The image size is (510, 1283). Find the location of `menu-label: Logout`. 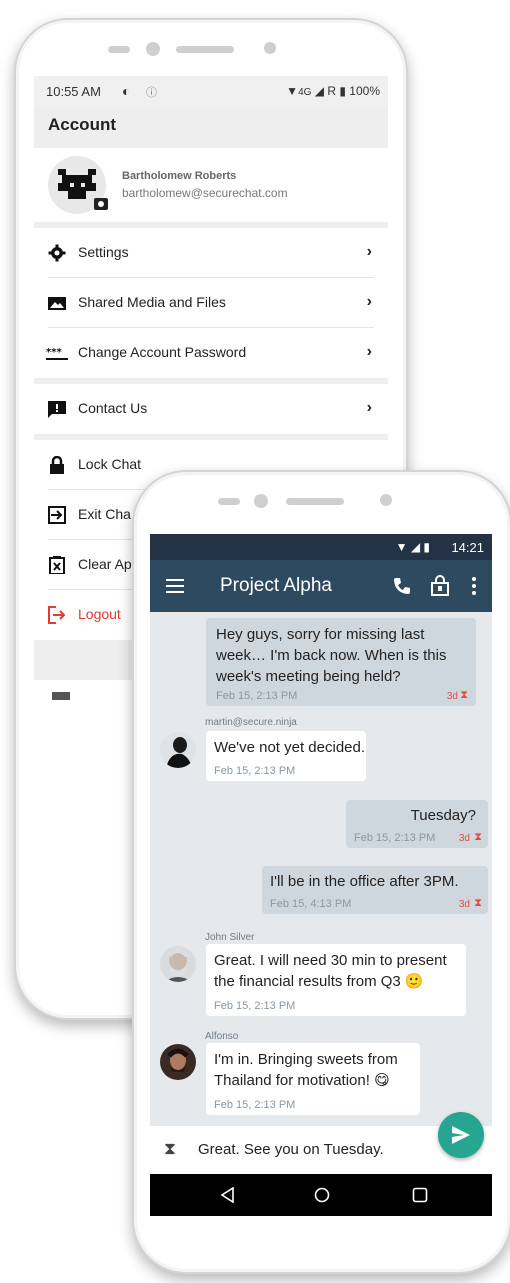

menu-label: Logout is located at coordinates (99, 614).